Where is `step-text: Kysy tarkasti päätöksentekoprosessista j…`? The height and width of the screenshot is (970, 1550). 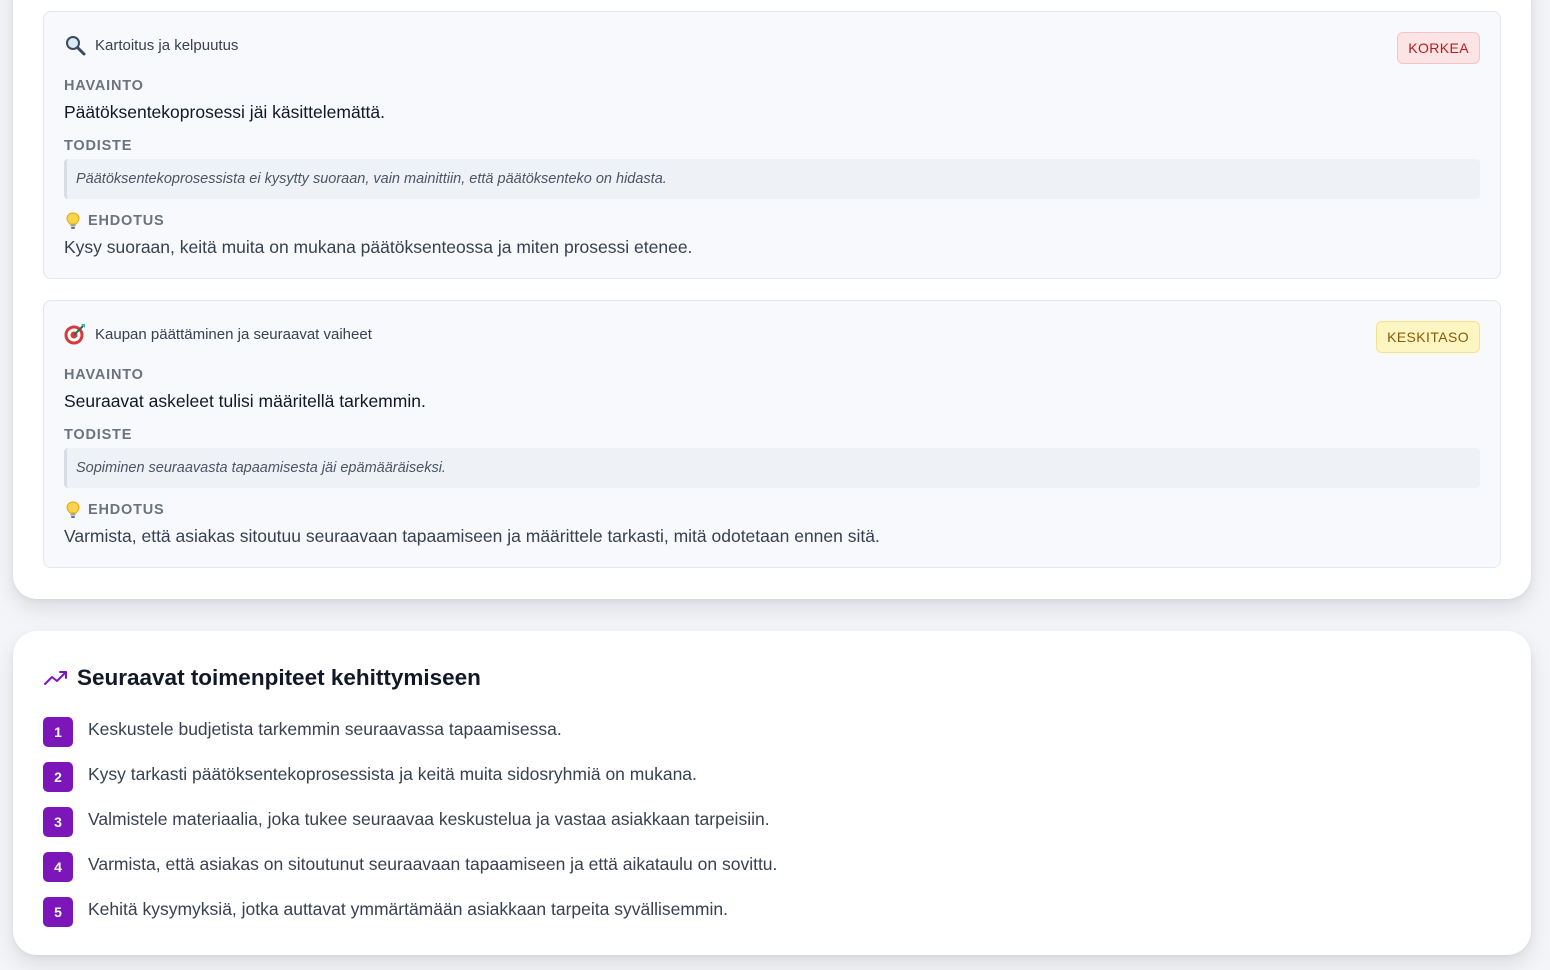 step-text: Kysy tarkasti päätöksentekoprosessista j… is located at coordinates (392, 773).